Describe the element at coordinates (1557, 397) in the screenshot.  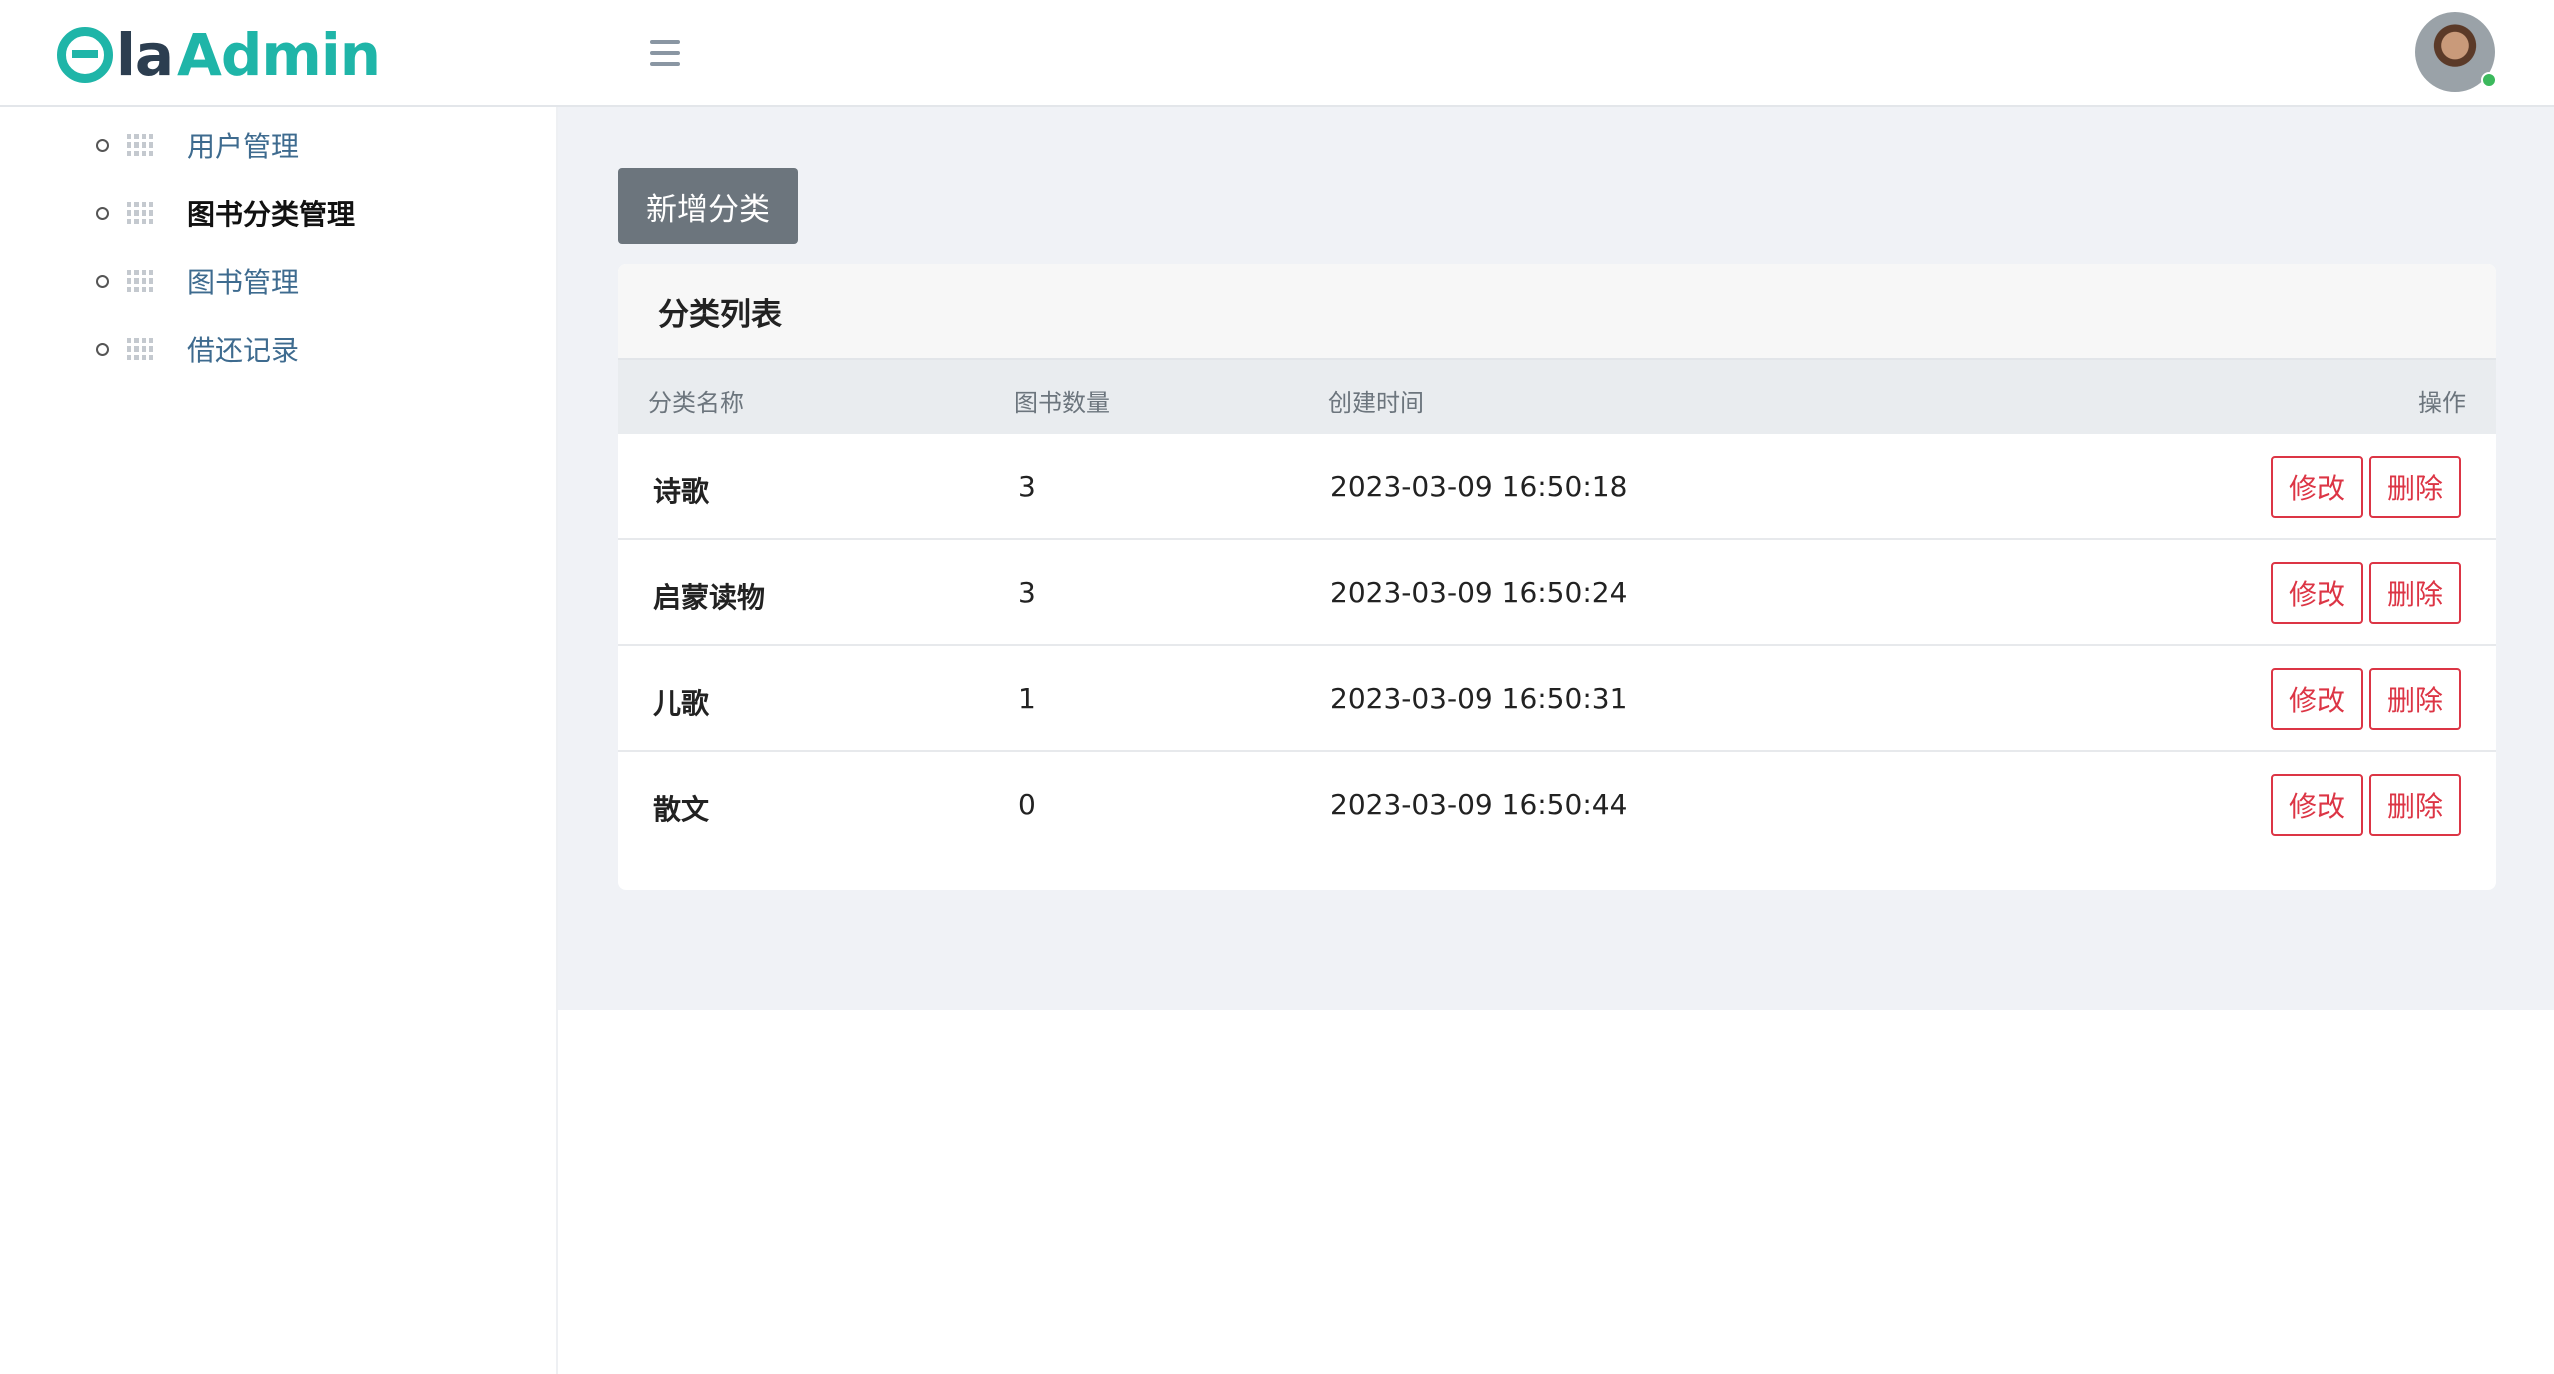
I see `table-header: 分类名称 图书数量 创建时间 操作` at that location.